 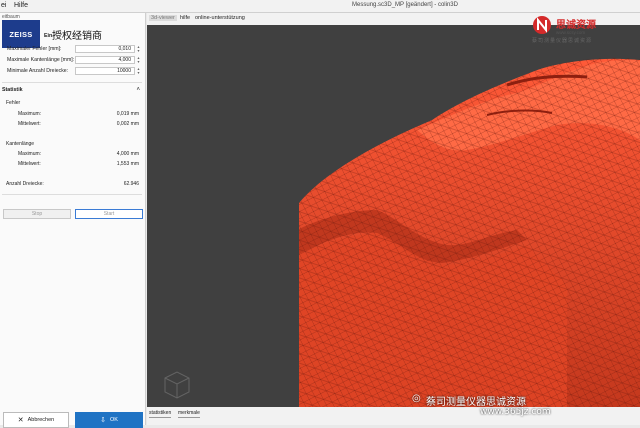 I want to click on kanten-mean-label: Mittelwert:, so click(x=29, y=164).